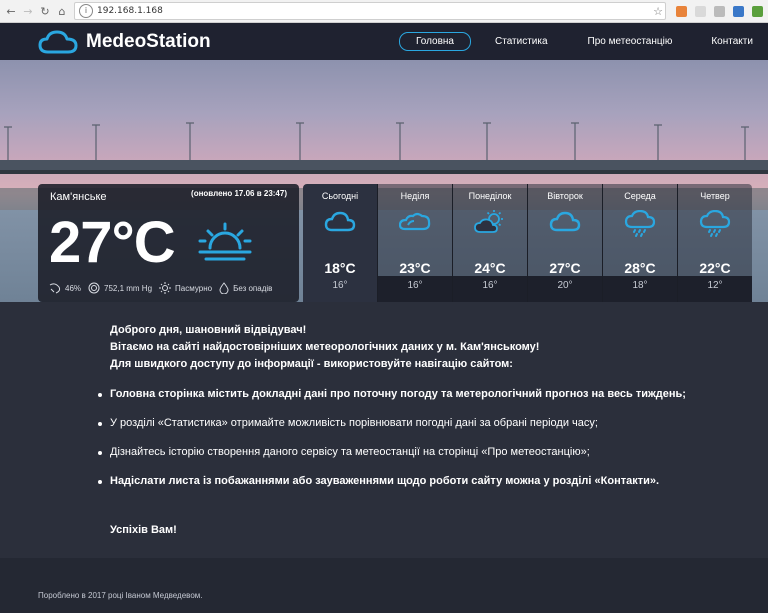  What do you see at coordinates (435, 41) in the screenshot?
I see `nav-home: Головна` at bounding box center [435, 41].